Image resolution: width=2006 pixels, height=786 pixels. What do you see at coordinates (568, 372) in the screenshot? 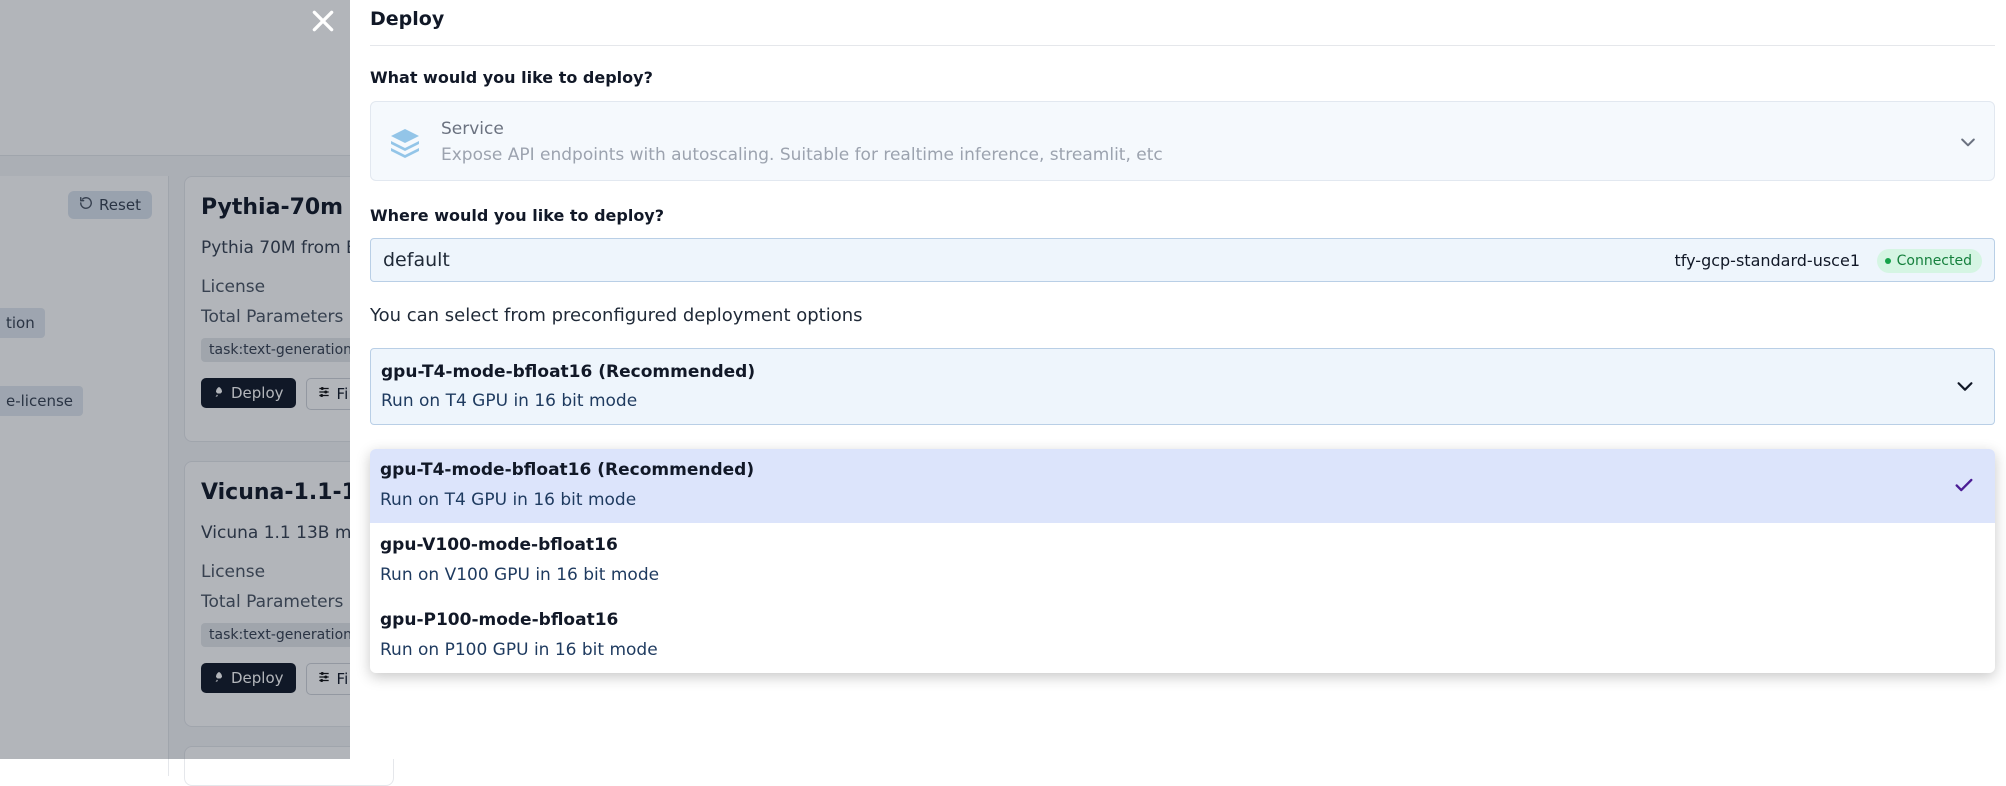
I see `preset-name: gpu-T4-mode-bfloat16 (Recommended)` at bounding box center [568, 372].